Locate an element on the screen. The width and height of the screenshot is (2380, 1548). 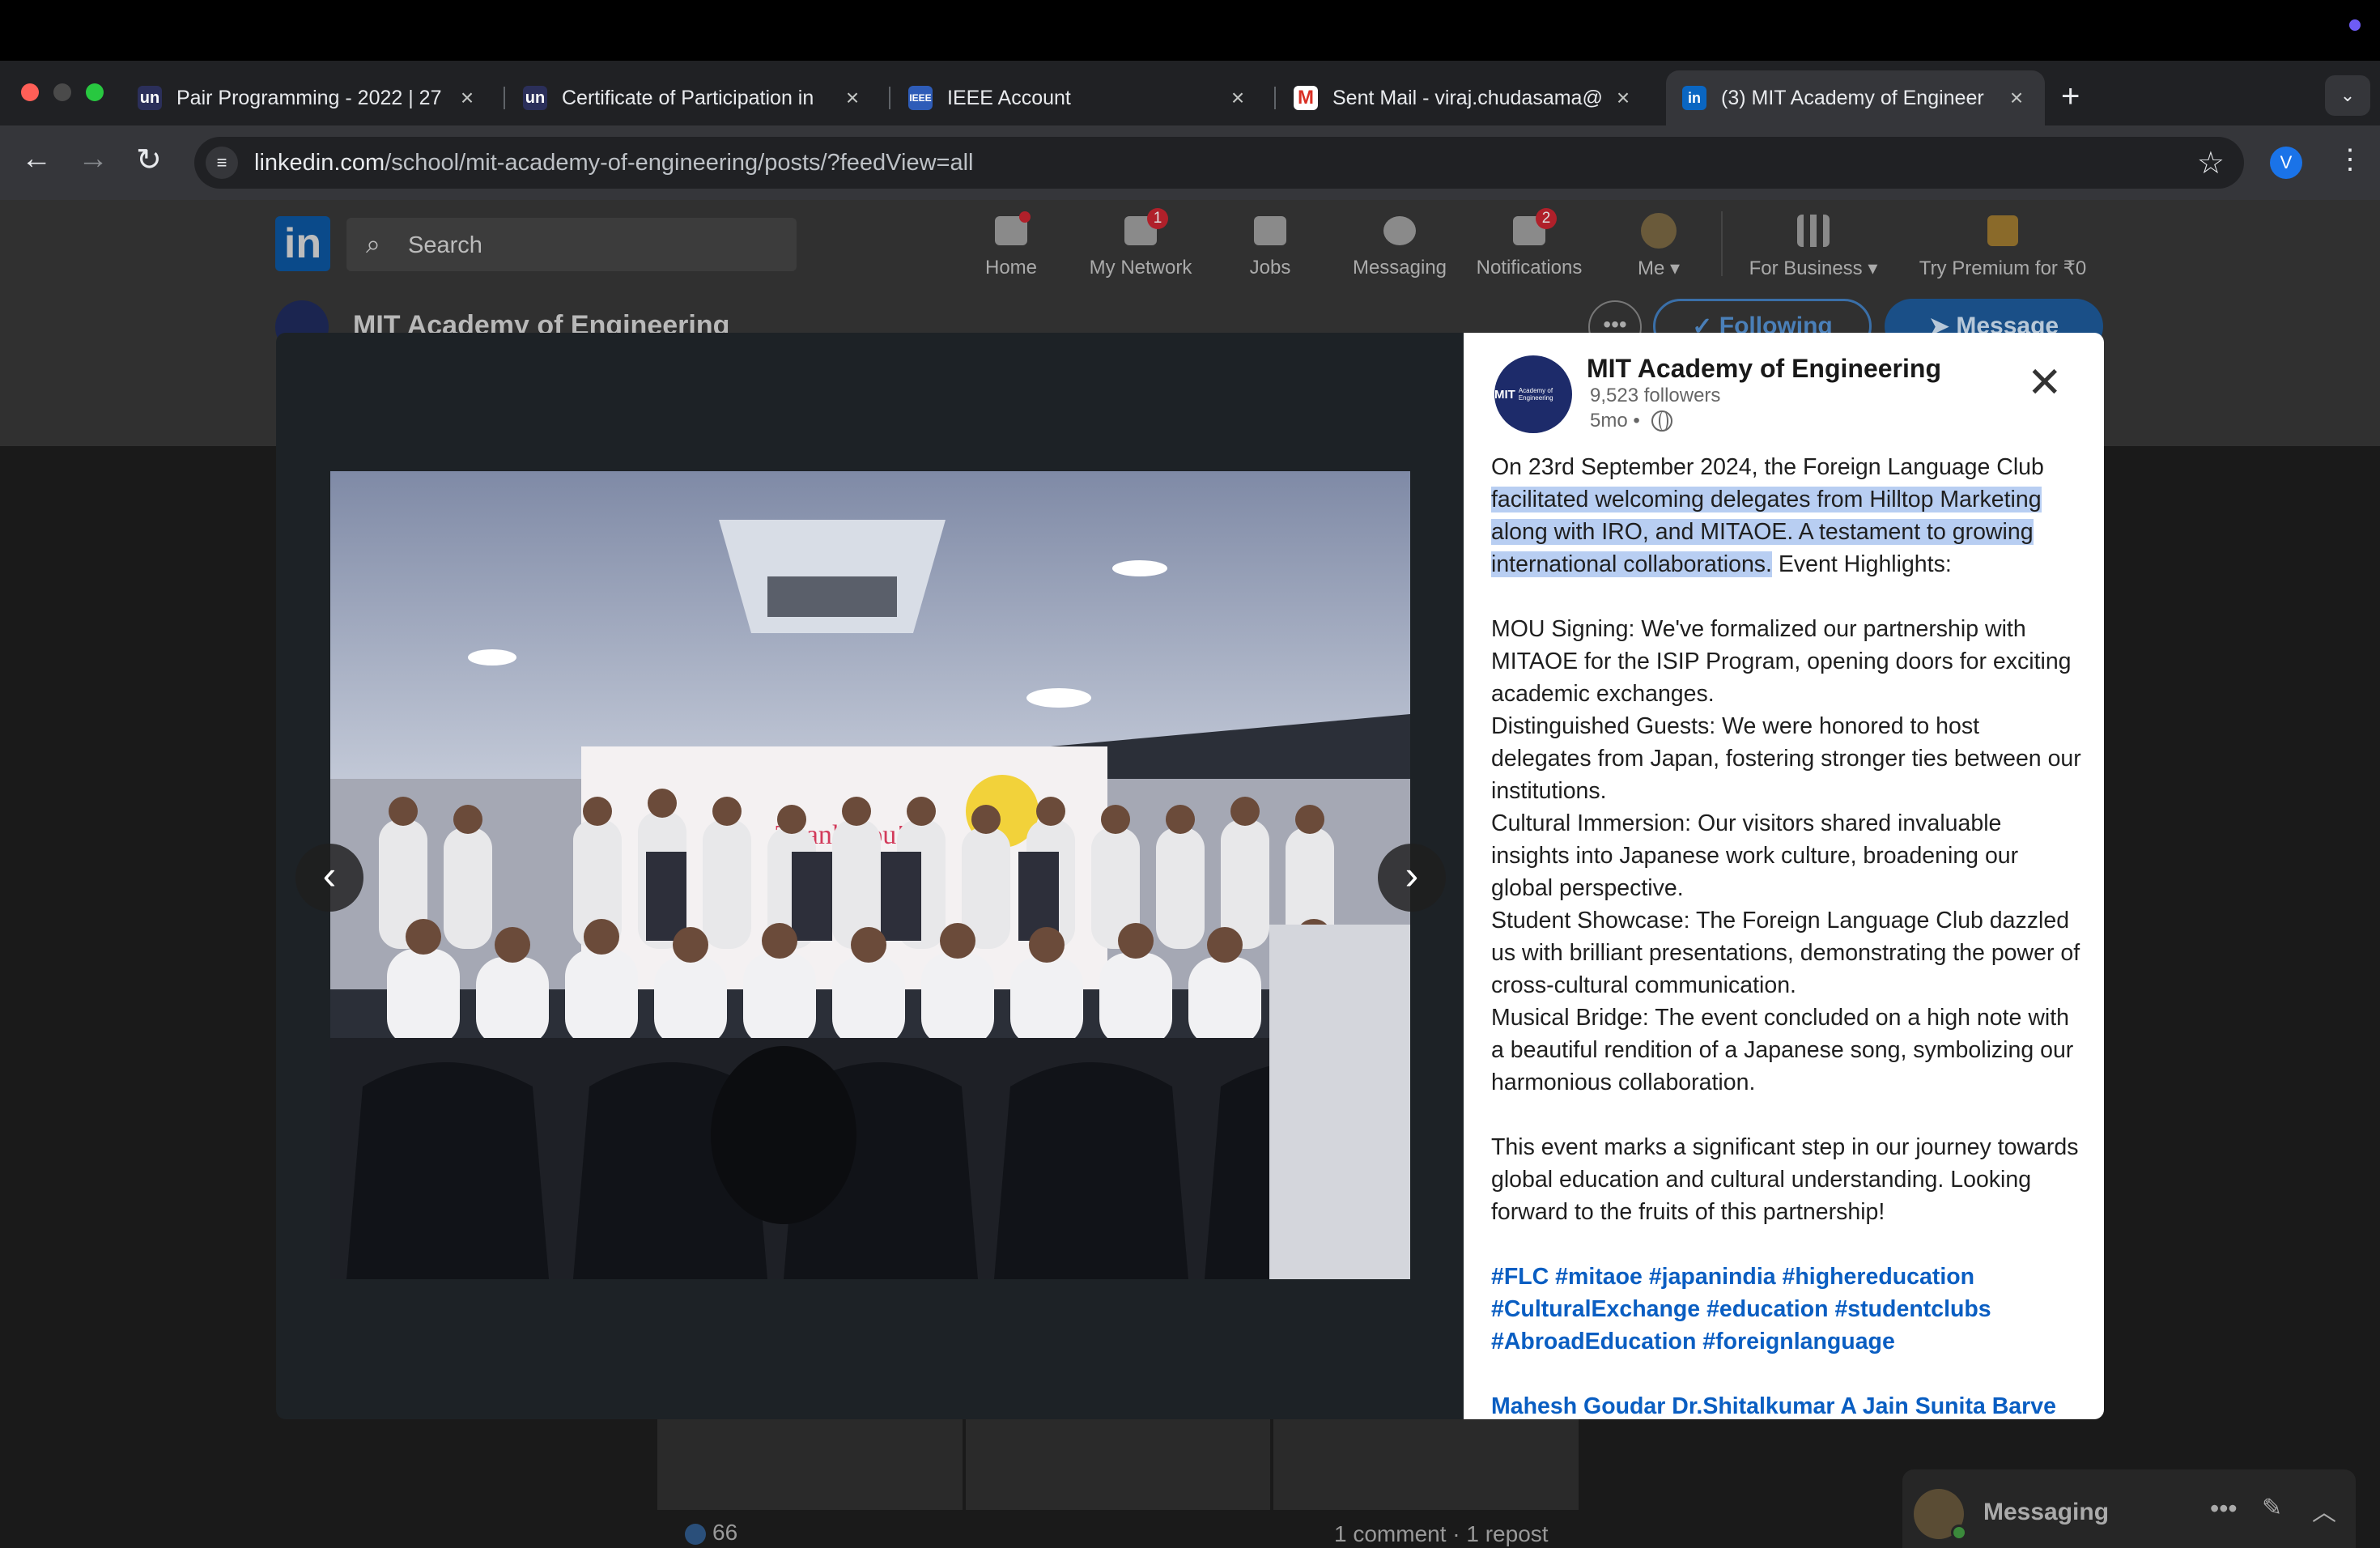
mention-link: Sunita Barve is located at coordinates (1986, 1406).